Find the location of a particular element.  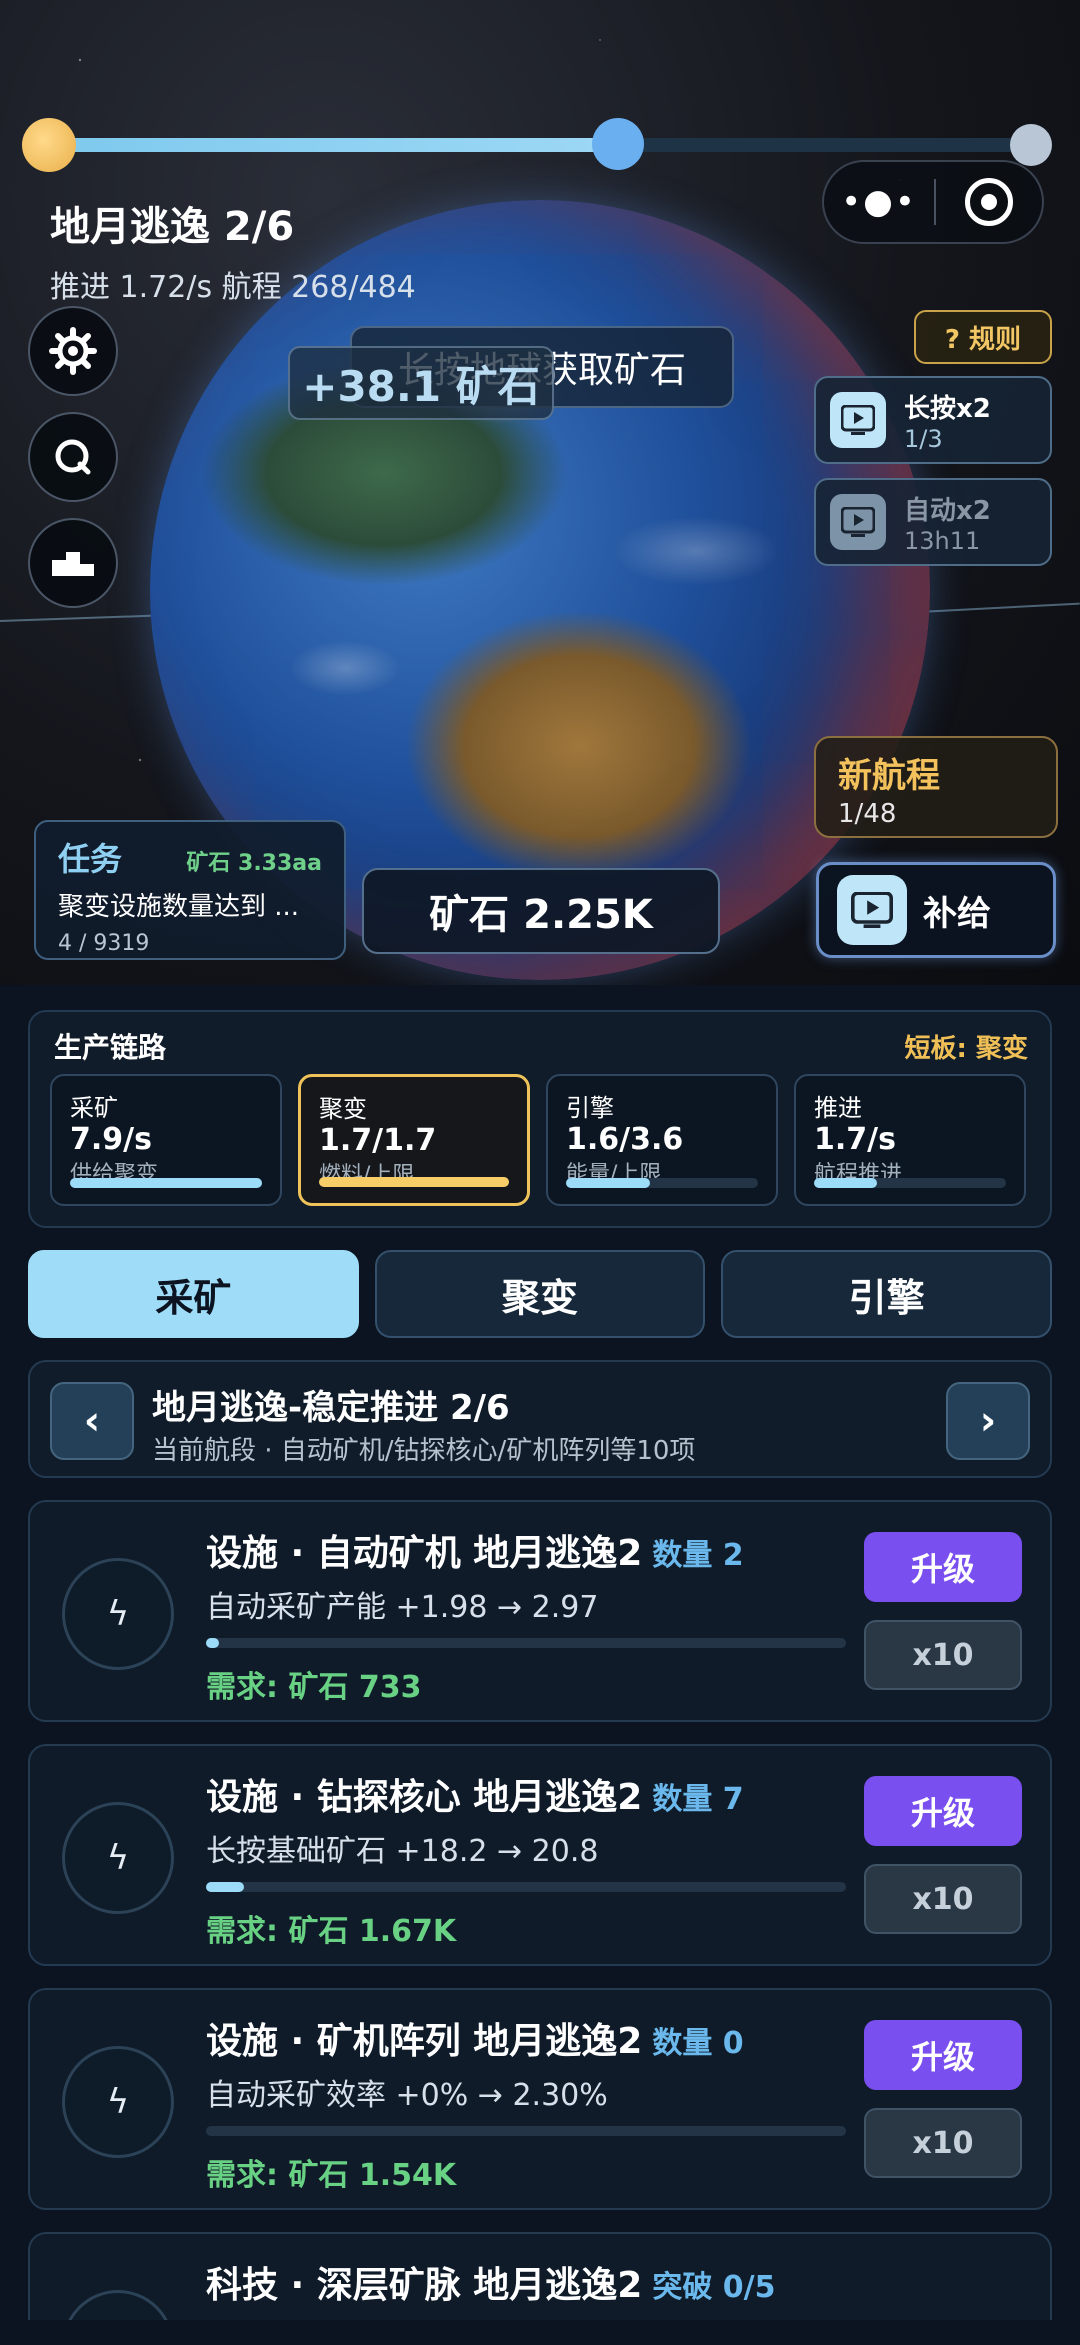

chain-title: 生产链路 is located at coordinates (110, 1047).